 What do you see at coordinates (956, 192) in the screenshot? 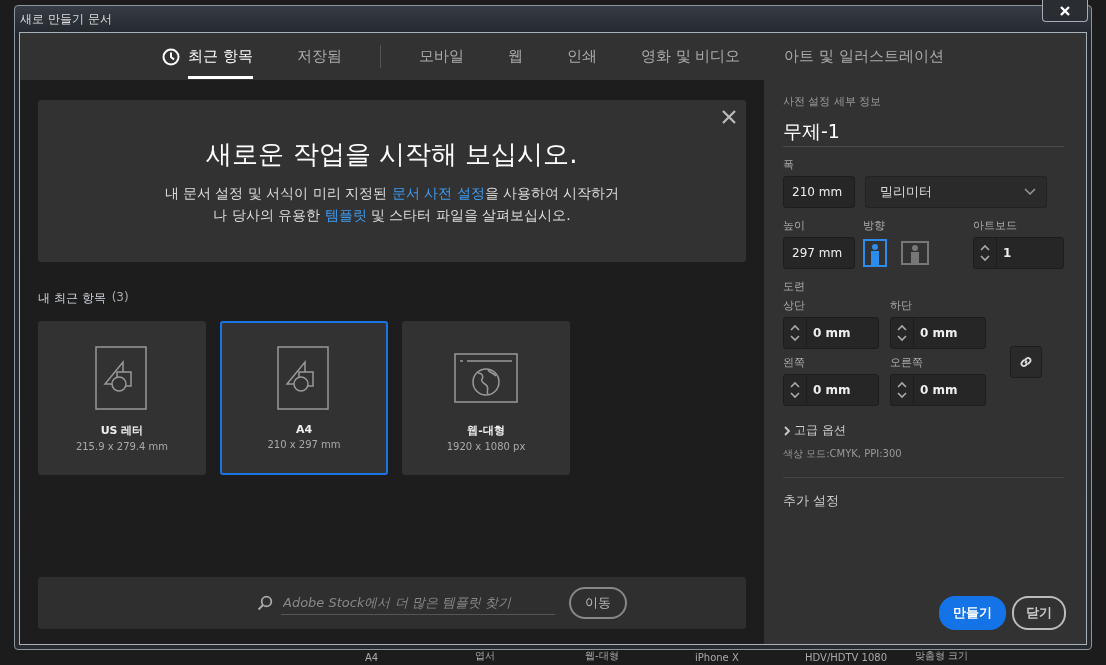
I see `units-dropdown: 밀리미터` at bounding box center [956, 192].